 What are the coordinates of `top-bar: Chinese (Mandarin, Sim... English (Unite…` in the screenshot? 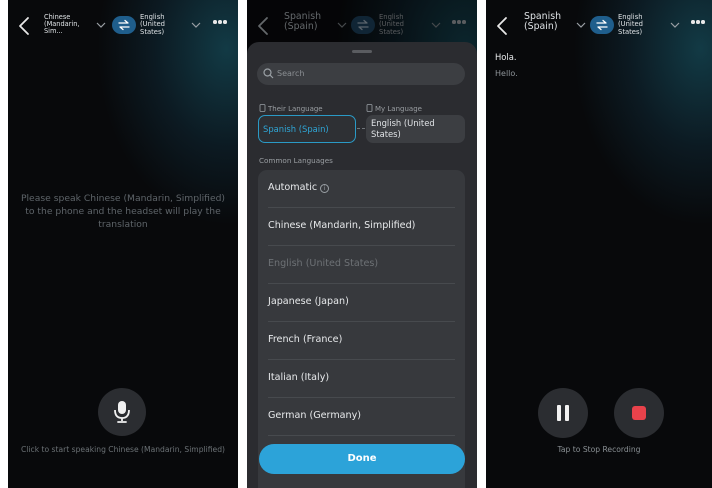 It's located at (123, 26).